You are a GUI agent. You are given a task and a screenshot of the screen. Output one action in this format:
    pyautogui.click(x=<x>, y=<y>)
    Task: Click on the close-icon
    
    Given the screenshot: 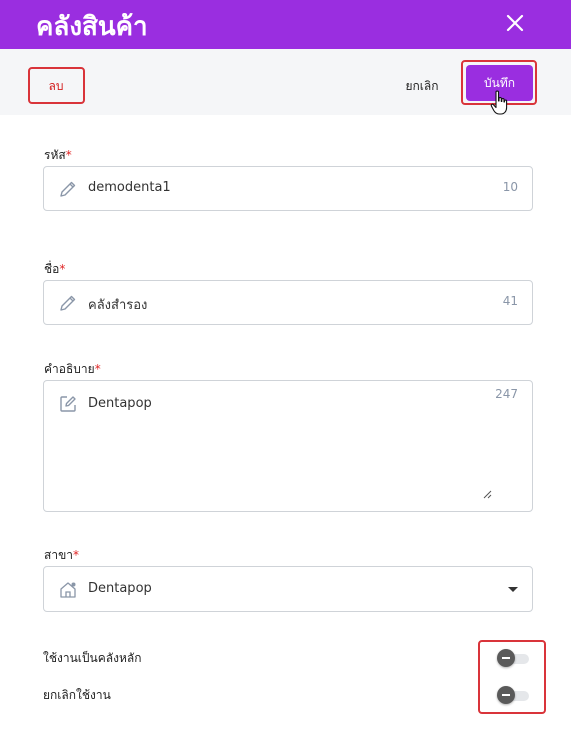 What is the action you would take?
    pyautogui.click(x=515, y=23)
    